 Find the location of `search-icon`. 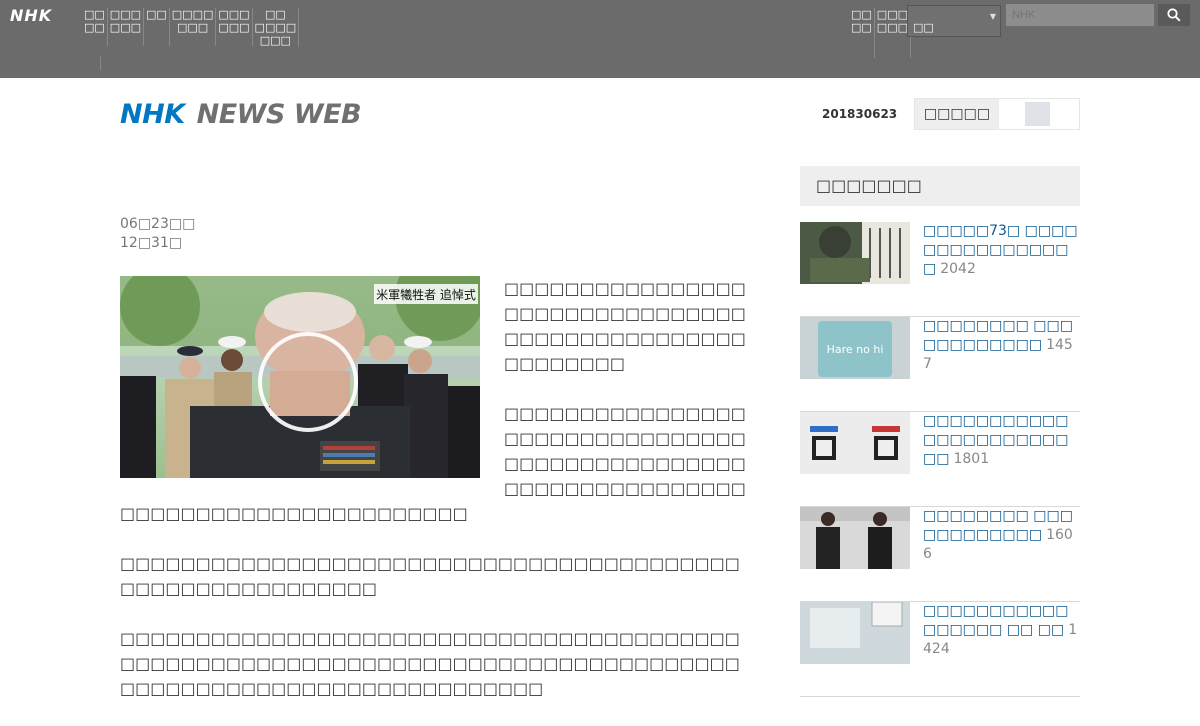

search-icon is located at coordinates (1174, 15).